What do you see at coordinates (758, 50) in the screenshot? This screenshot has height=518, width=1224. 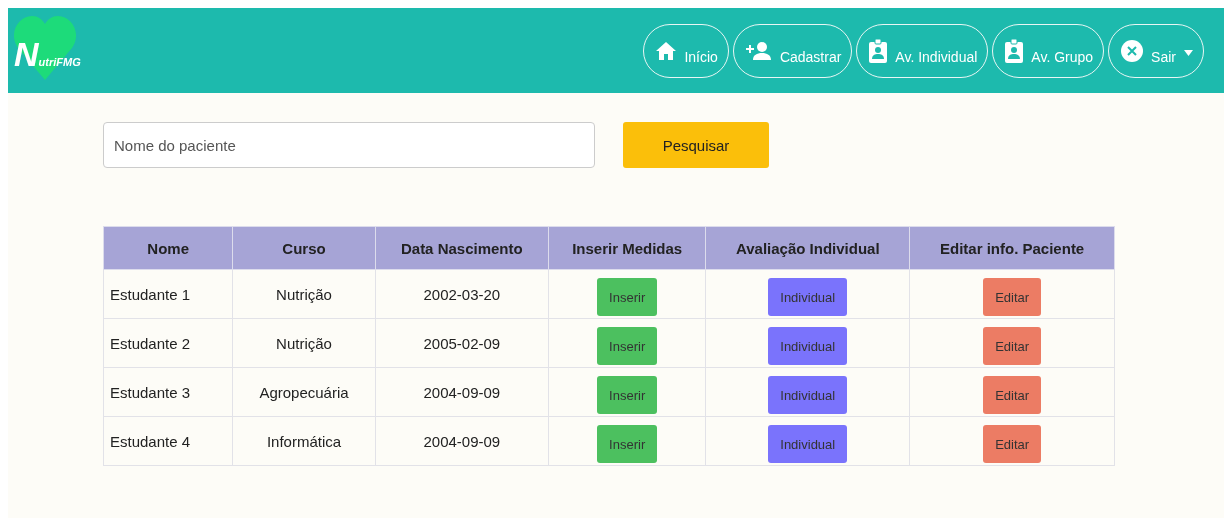 I see `add-user-icon` at bounding box center [758, 50].